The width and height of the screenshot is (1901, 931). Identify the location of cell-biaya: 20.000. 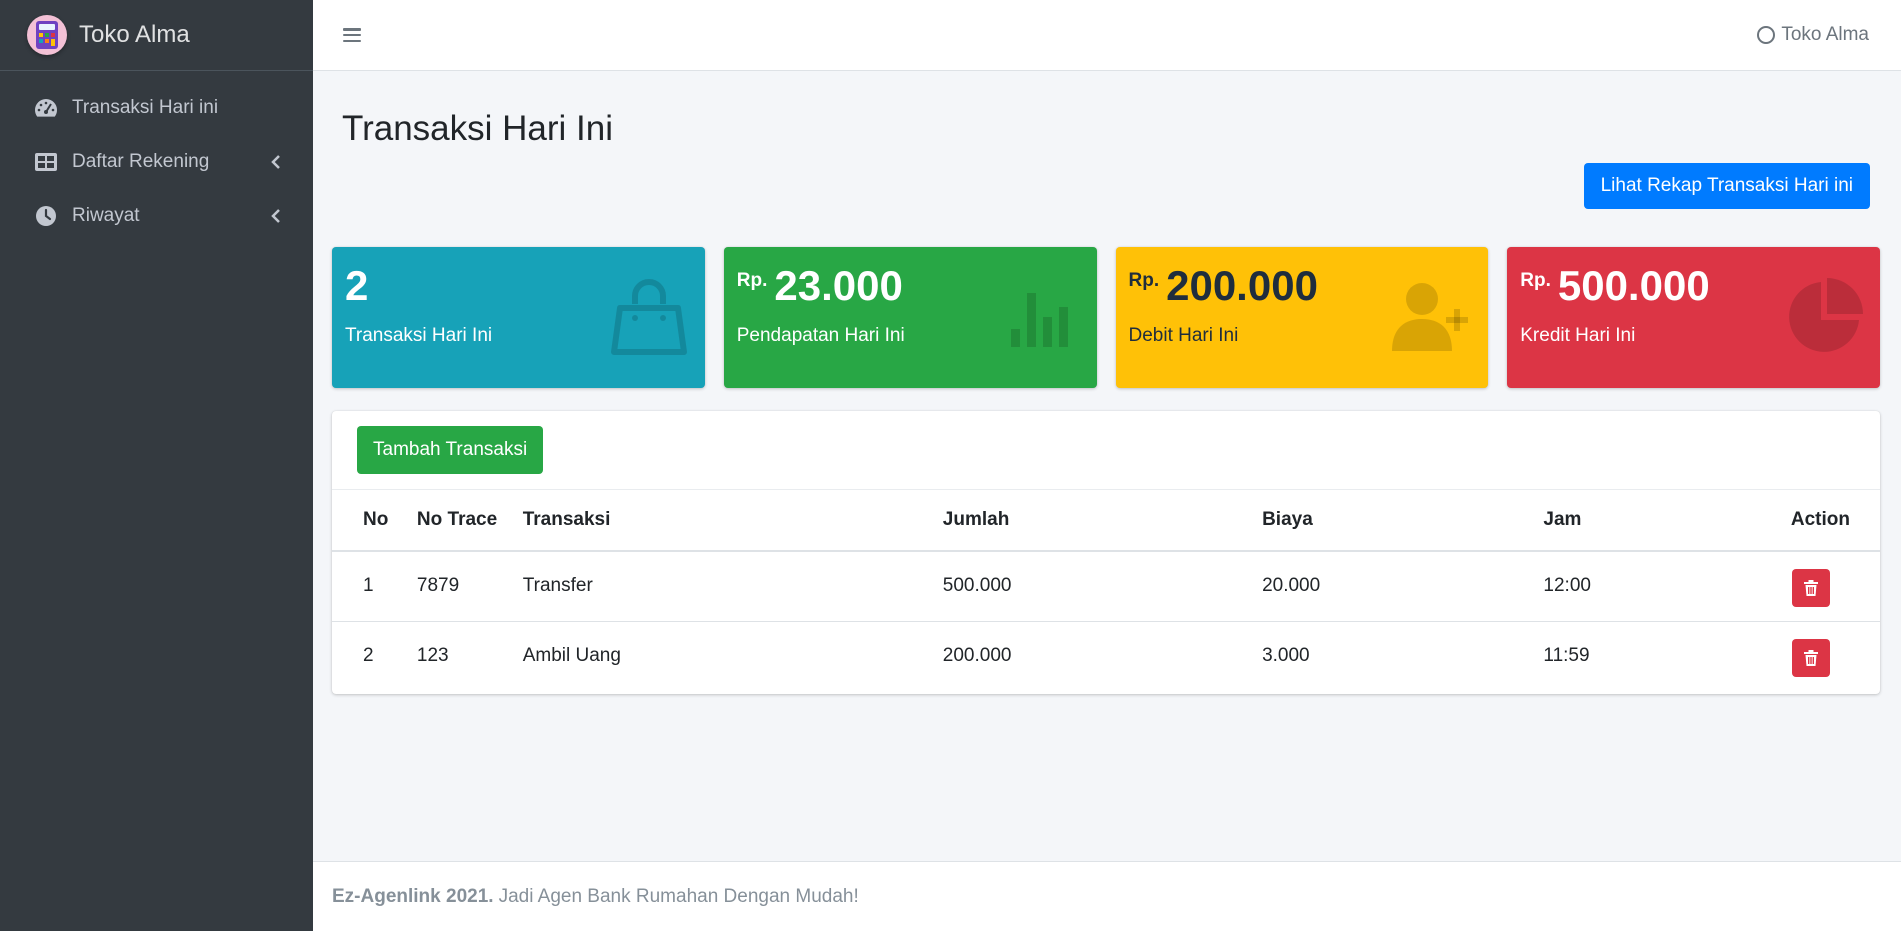
(1403, 586).